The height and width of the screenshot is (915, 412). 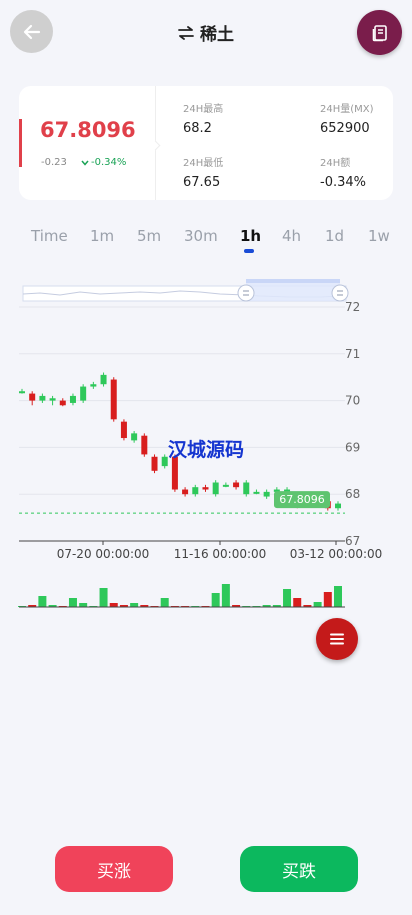 I want to click on range-handle-right, so click(x=340, y=293).